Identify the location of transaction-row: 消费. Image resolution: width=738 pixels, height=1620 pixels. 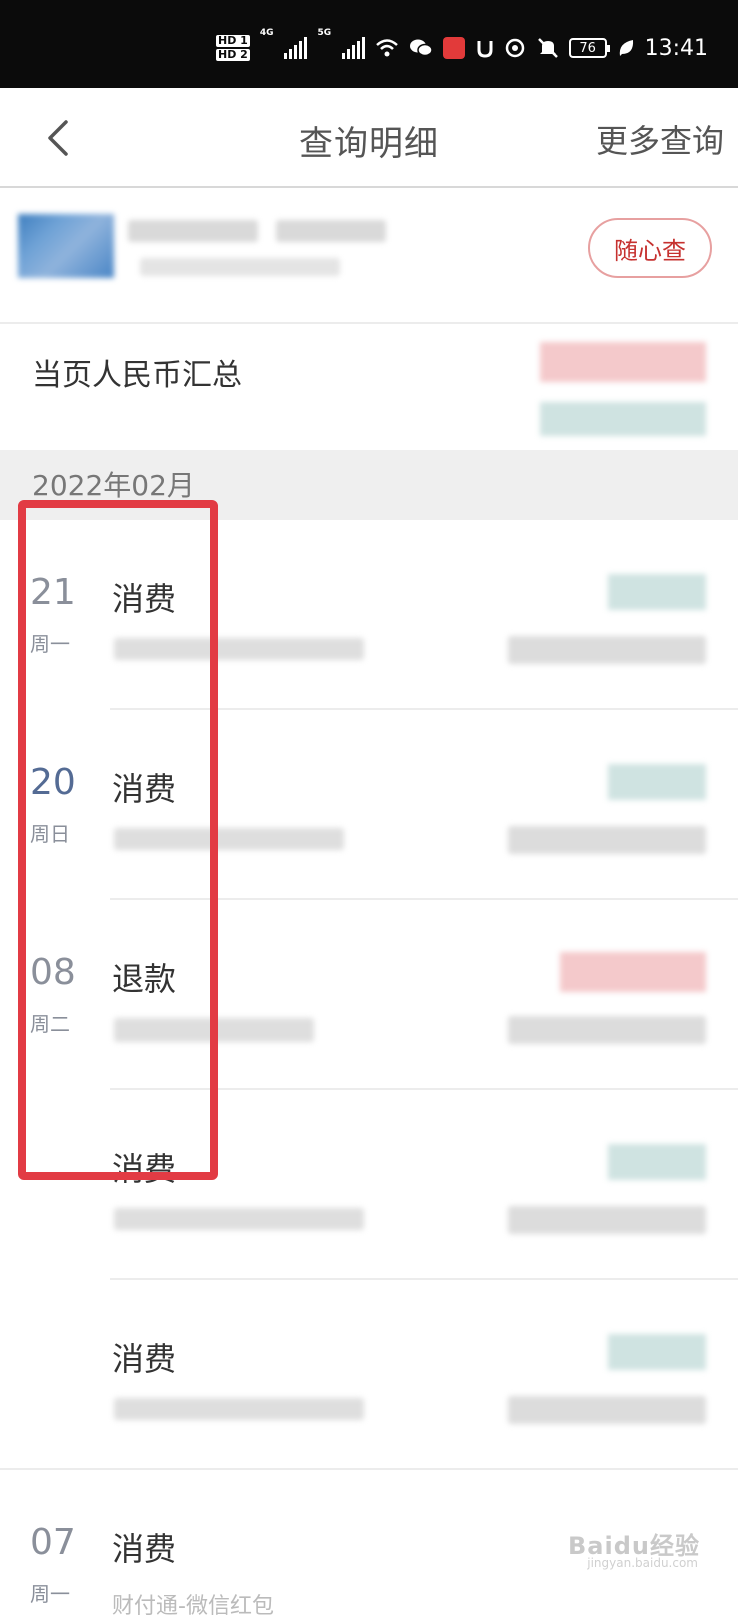
(369, 1375).